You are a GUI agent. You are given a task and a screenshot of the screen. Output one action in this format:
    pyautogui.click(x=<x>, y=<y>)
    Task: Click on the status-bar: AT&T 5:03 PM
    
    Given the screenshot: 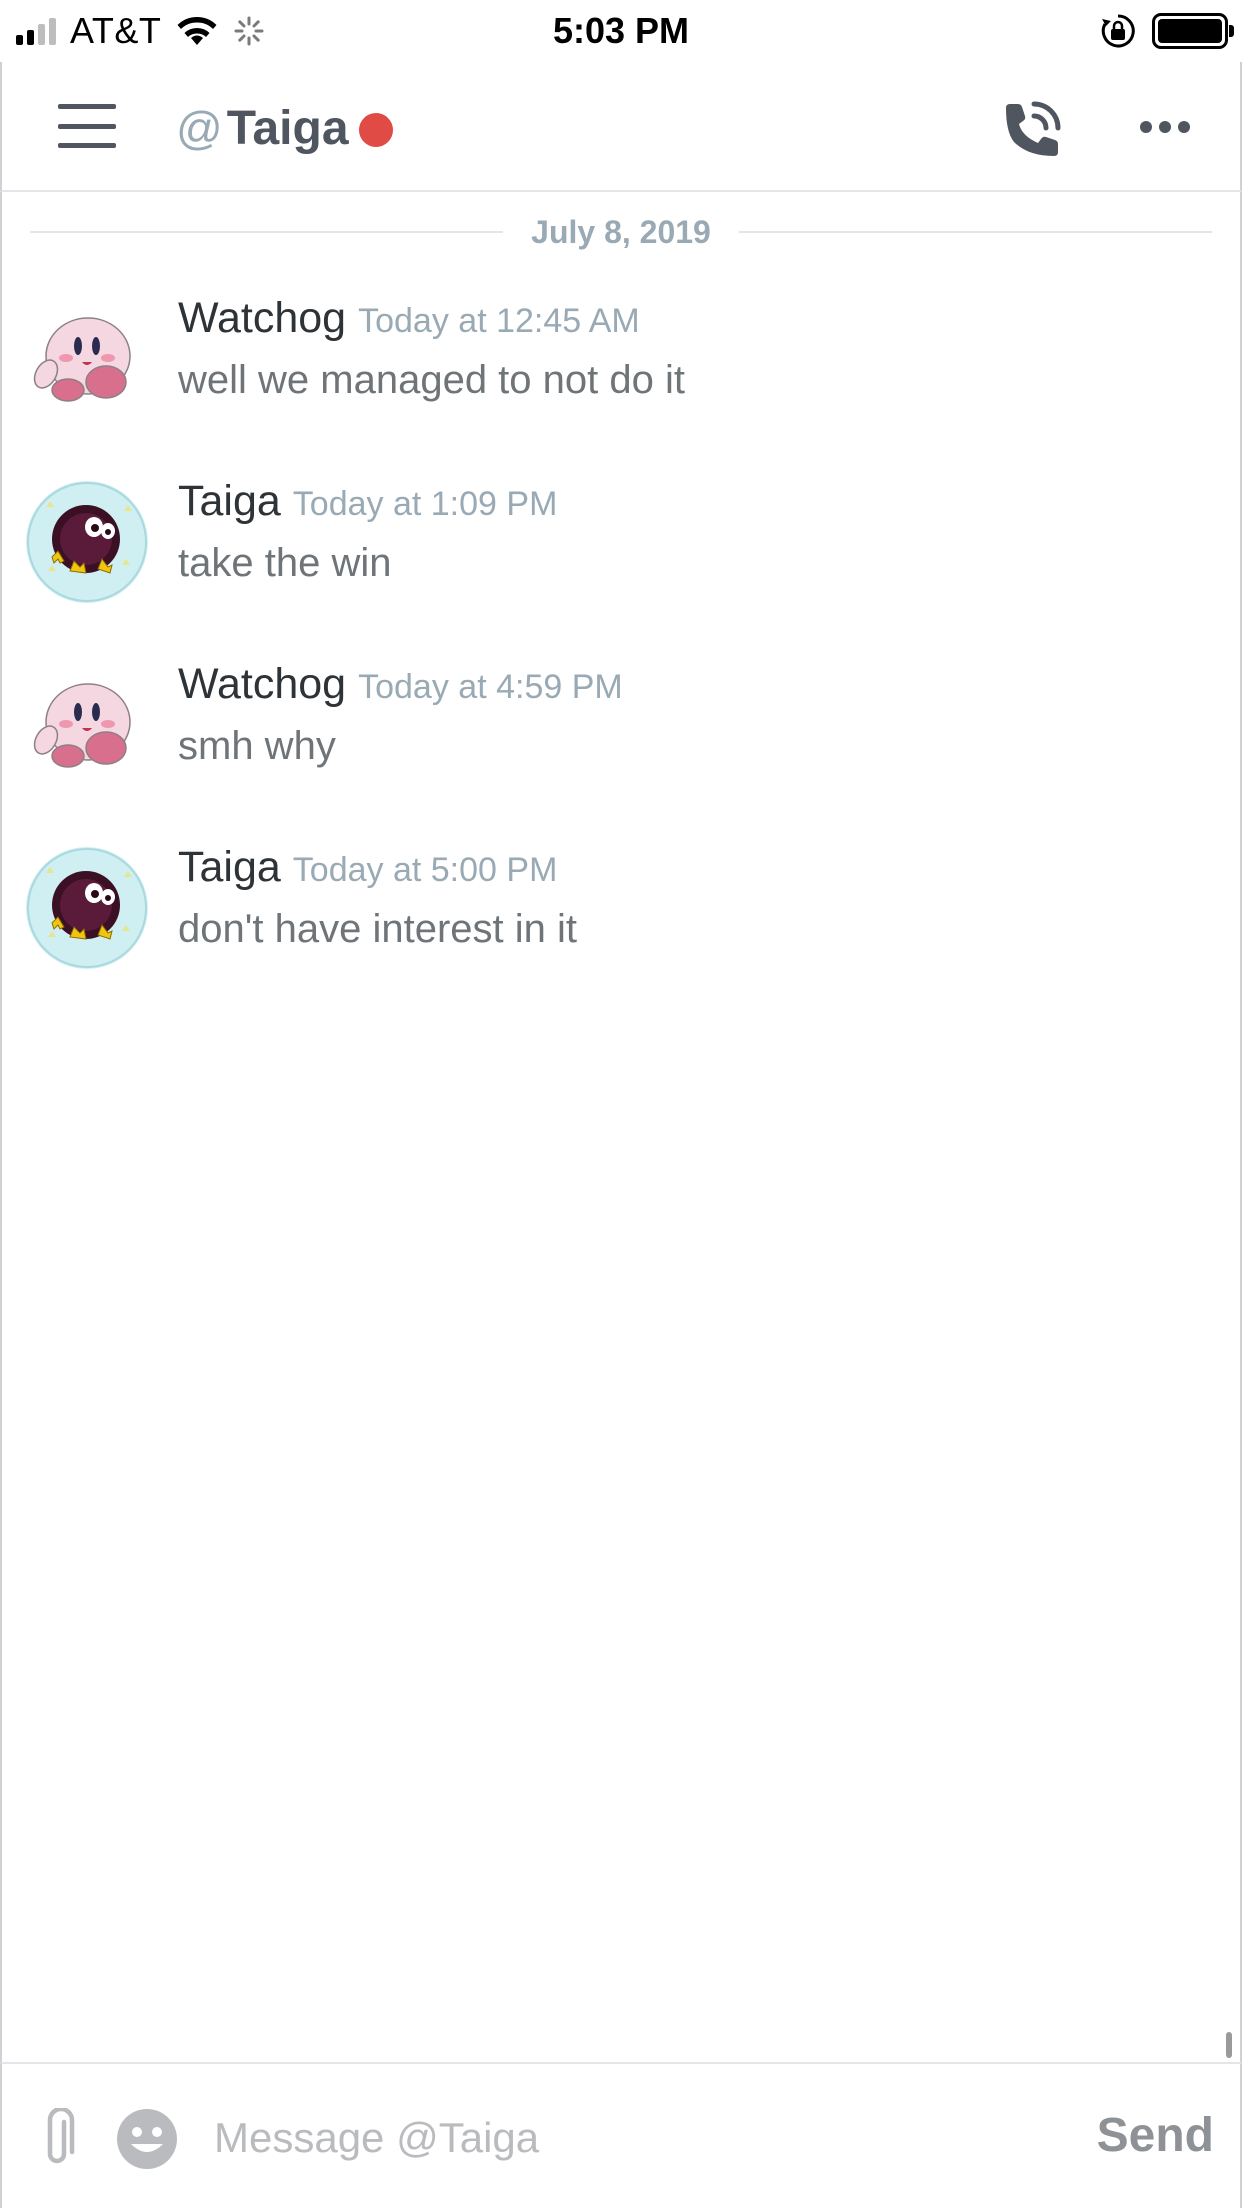 What is the action you would take?
    pyautogui.click(x=621, y=31)
    